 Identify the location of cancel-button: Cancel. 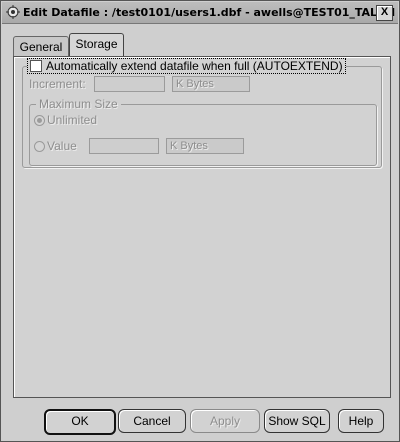
(152, 421).